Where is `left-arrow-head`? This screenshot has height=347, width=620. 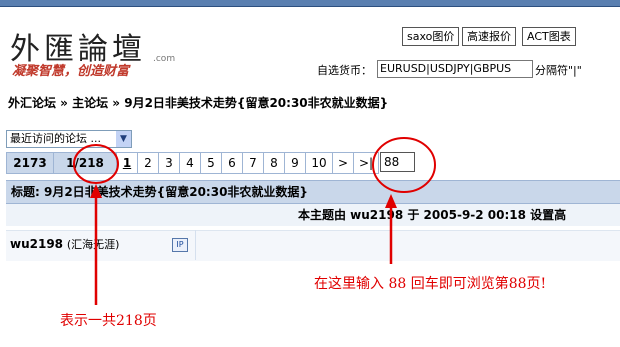
left-arrow-head is located at coordinates (96, 191).